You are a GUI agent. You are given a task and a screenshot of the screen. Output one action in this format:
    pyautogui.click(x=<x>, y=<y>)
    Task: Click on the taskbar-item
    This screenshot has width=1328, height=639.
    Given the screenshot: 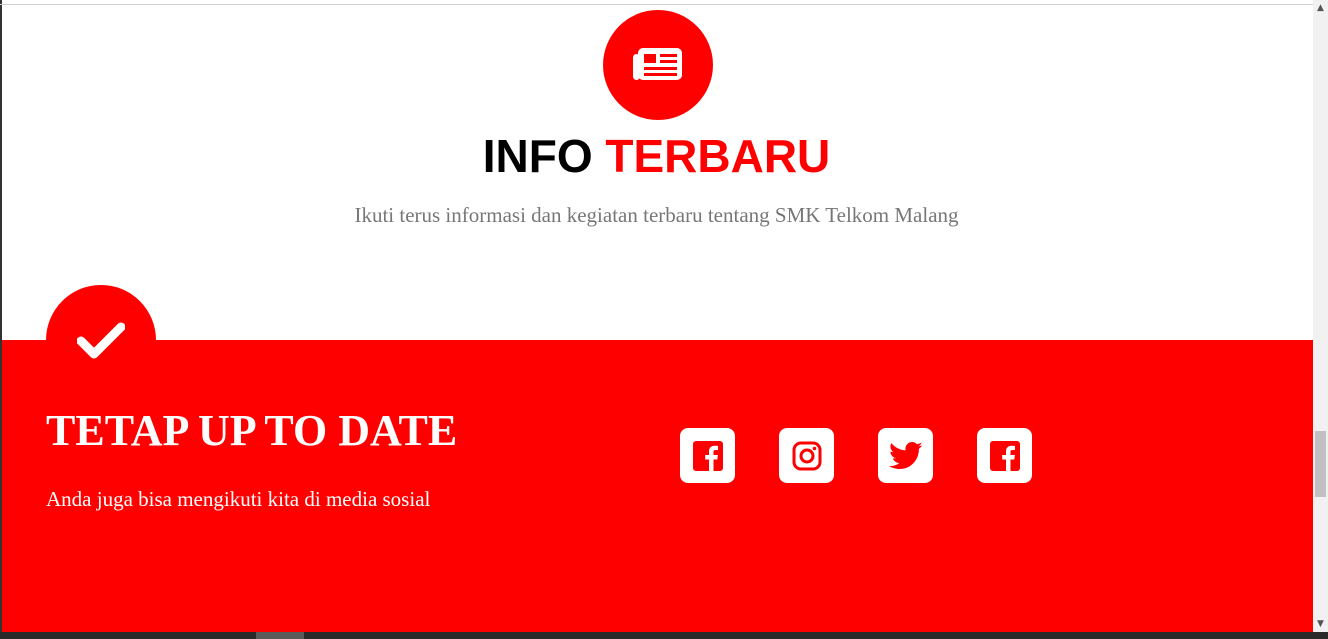 What is the action you would take?
    pyautogui.click(x=280, y=635)
    